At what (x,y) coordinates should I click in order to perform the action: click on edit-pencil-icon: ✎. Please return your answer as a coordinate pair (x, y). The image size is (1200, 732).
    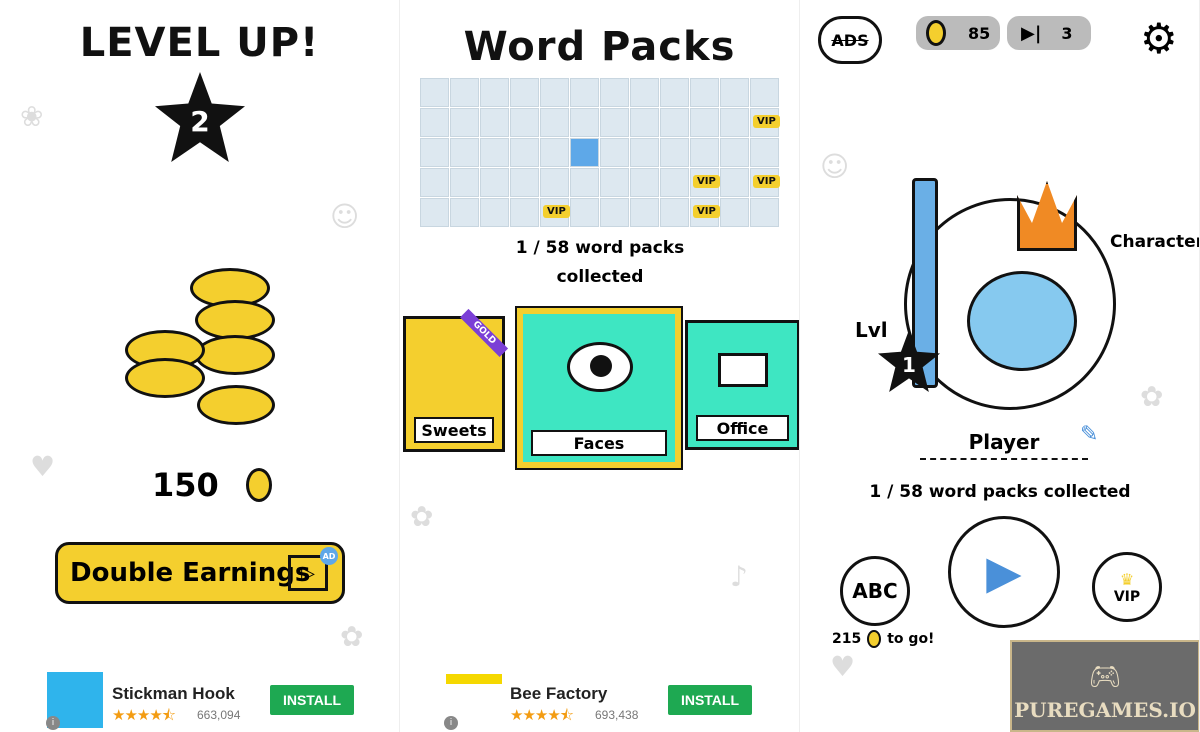
    Looking at the image, I should click on (1089, 434).